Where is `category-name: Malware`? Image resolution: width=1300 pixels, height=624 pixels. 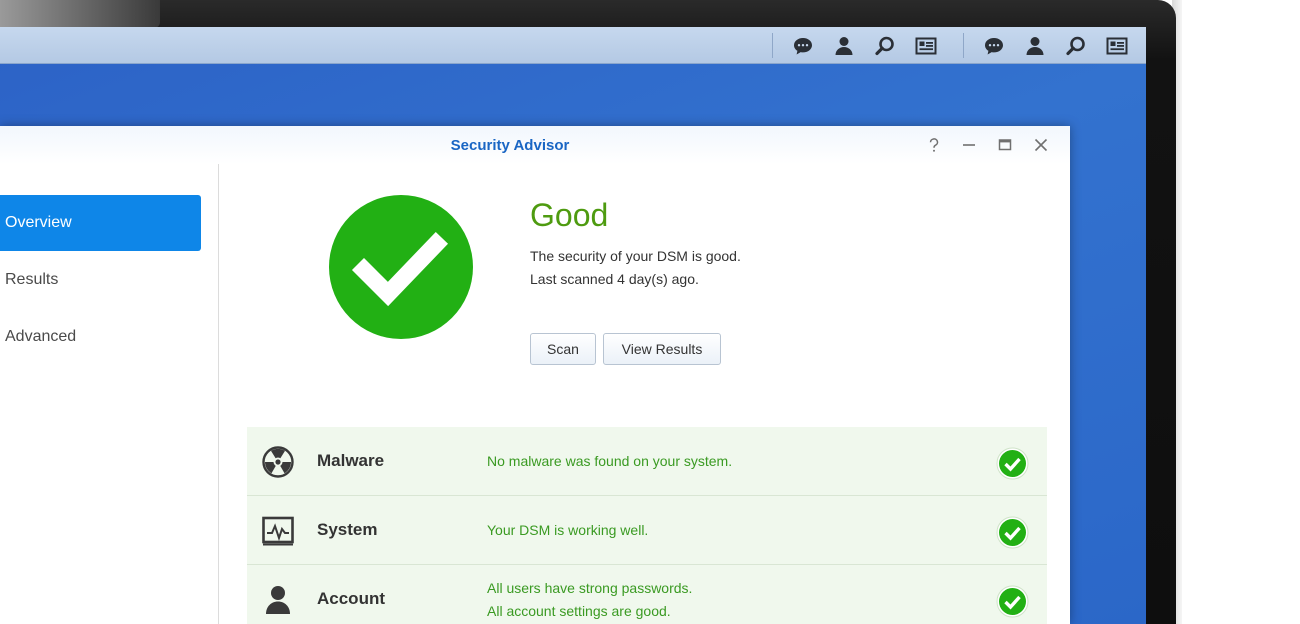
category-name: Malware is located at coordinates (351, 460).